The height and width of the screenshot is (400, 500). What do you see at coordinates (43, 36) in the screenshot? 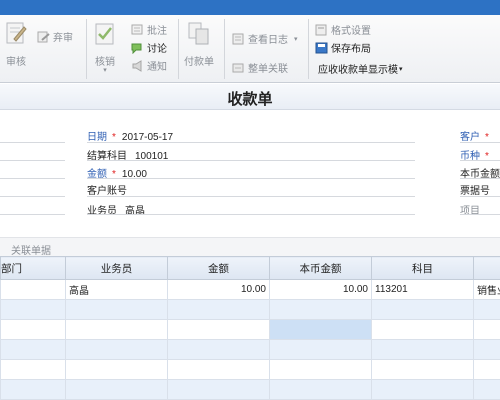
I see `abandon-audit-icon` at bounding box center [43, 36].